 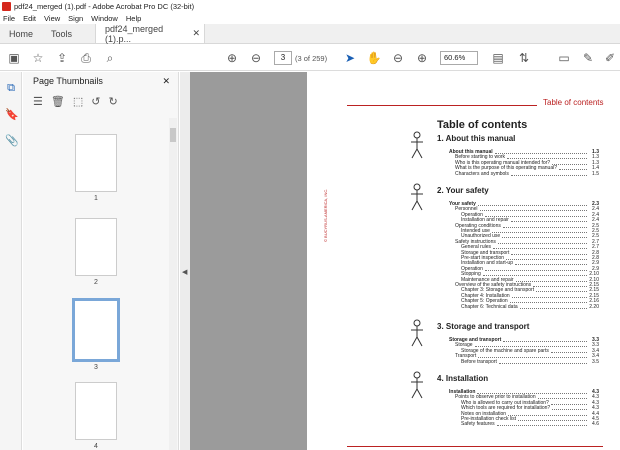 I want to click on toc-entry: Characters and symbols 1.5, so click(x=527, y=174).